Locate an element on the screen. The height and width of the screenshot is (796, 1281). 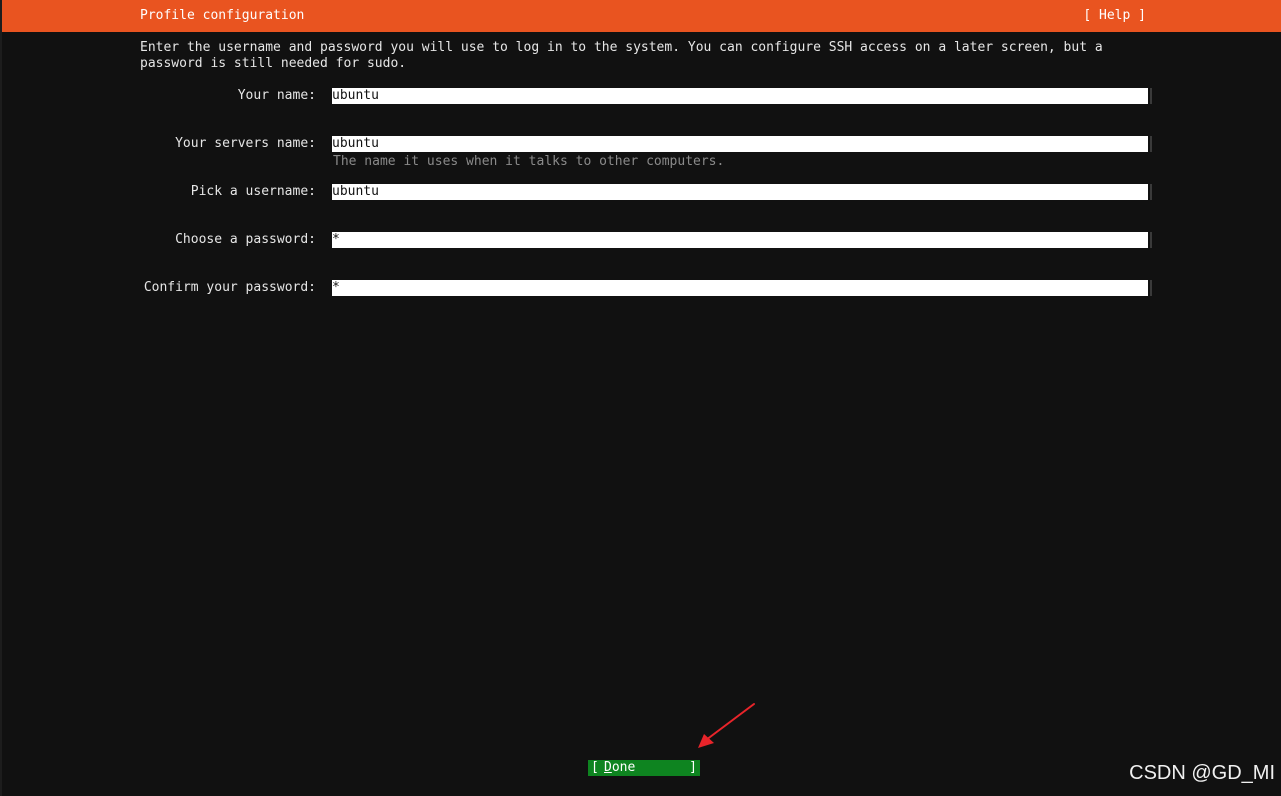
watermark: CSDN @GD_MI is located at coordinates (1202, 773).